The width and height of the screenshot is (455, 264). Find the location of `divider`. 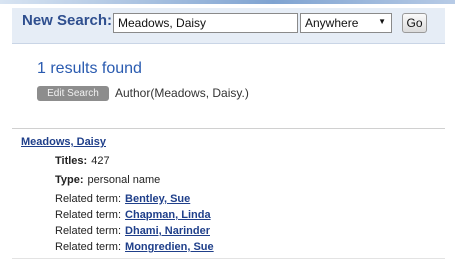

divider is located at coordinates (228, 128).